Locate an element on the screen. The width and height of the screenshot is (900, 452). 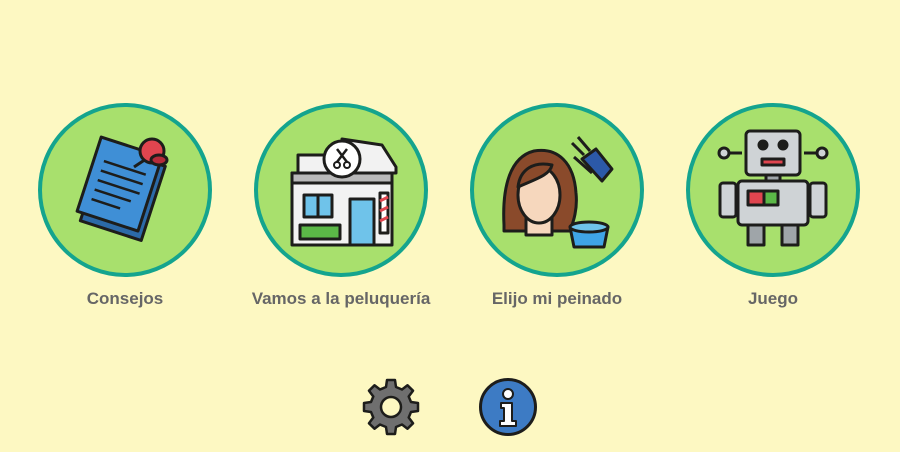
menu-item-peinado: Elijo mi peinado is located at coordinates (557, 210).